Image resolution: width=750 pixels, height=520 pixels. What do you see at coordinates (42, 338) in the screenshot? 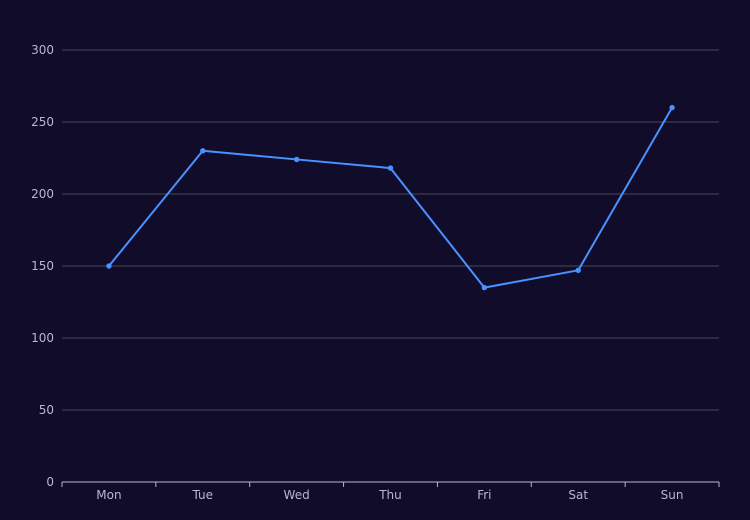
I see `y-tick-label: 100` at bounding box center [42, 338].